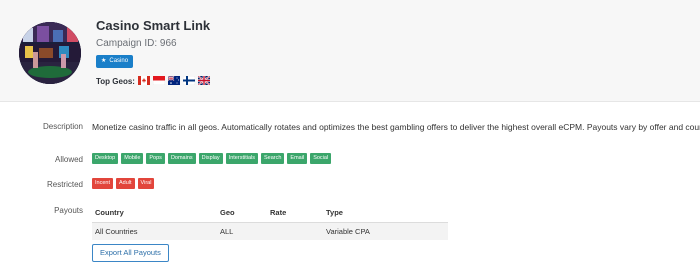  What do you see at coordinates (272, 158) in the screenshot?
I see `allowed-tag: Search` at bounding box center [272, 158].